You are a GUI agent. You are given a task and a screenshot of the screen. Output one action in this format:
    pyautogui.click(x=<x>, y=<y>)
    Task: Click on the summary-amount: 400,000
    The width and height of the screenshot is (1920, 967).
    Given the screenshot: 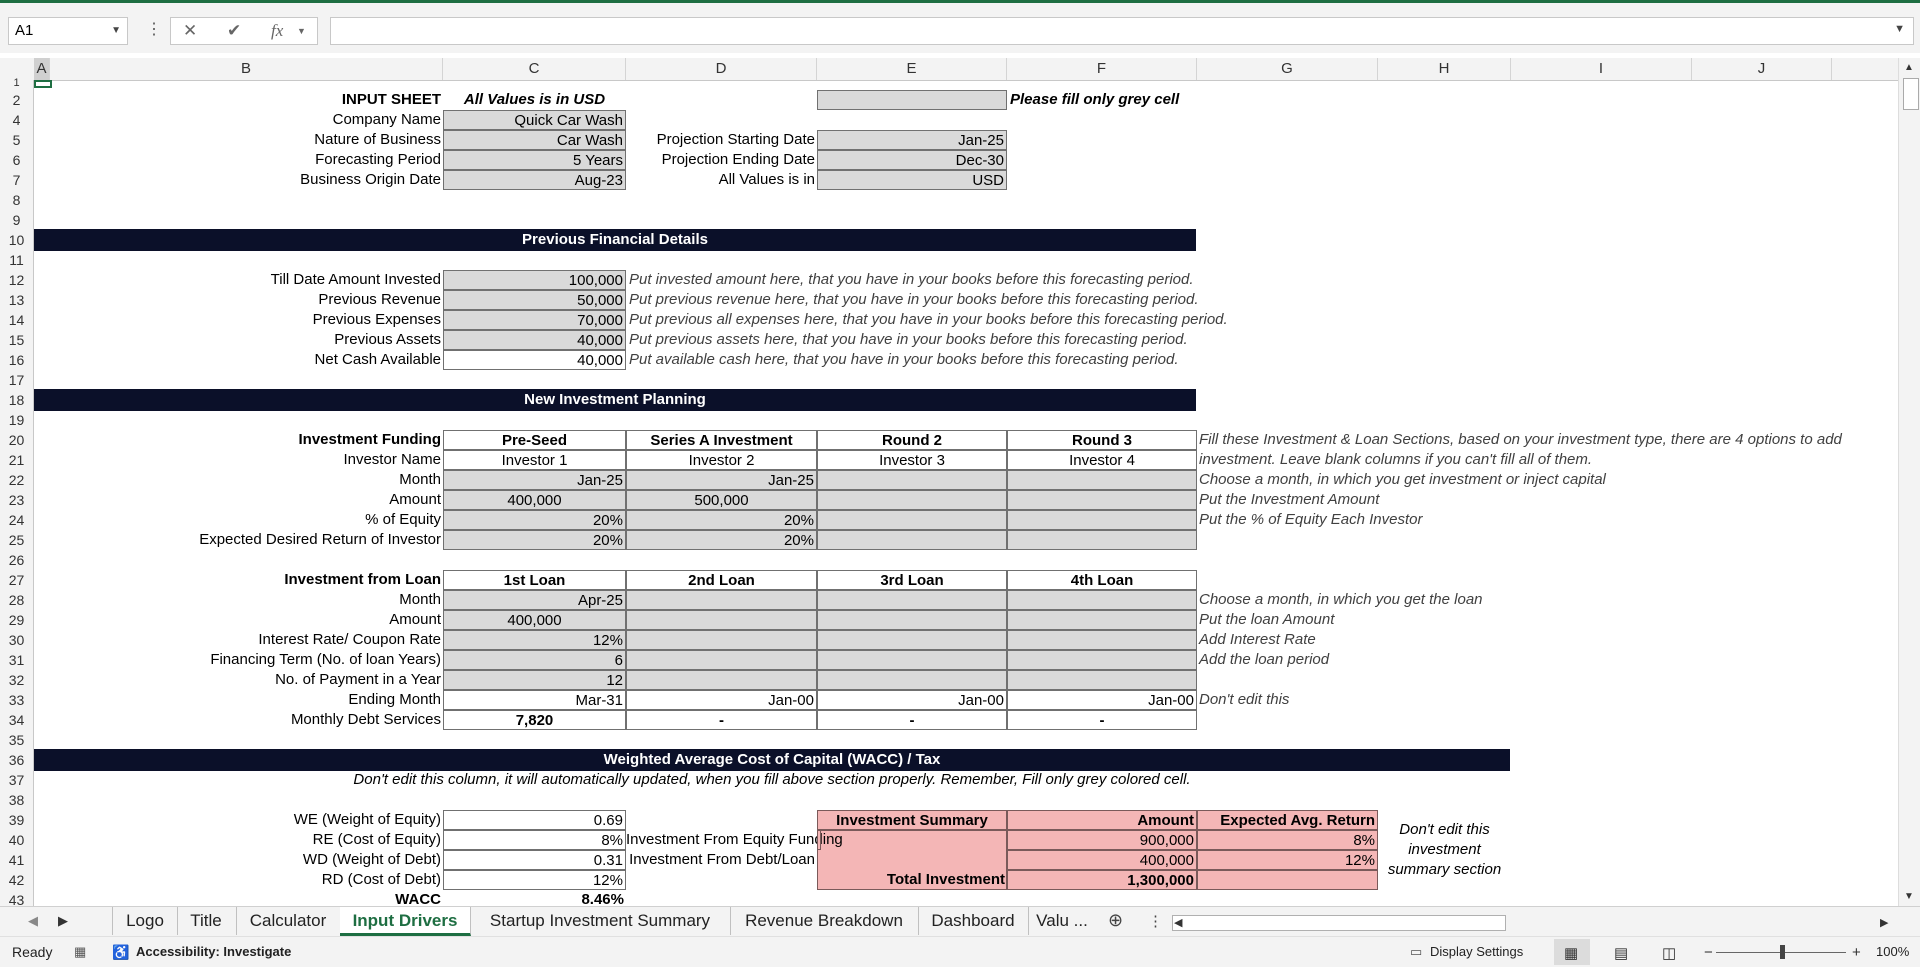 What is the action you would take?
    pyautogui.click(x=1102, y=860)
    